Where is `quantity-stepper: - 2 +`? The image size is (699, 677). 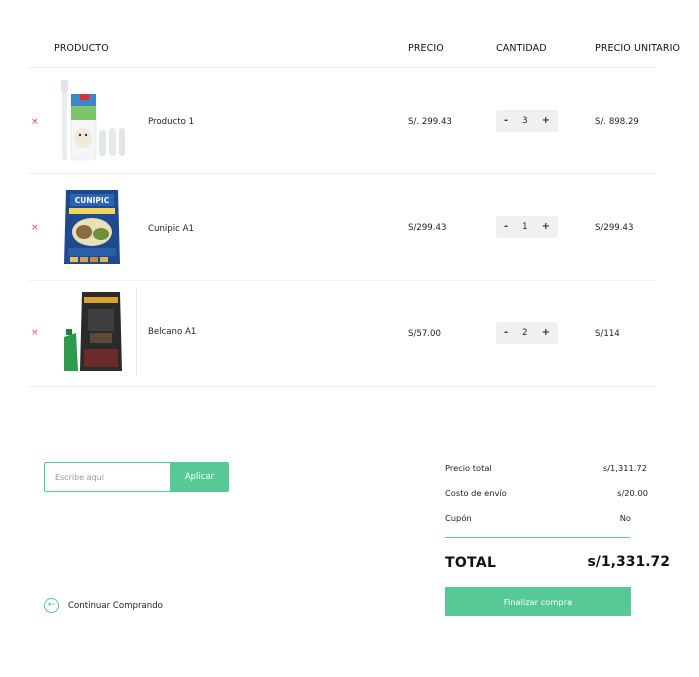 quantity-stepper: - 2 + is located at coordinates (527, 333).